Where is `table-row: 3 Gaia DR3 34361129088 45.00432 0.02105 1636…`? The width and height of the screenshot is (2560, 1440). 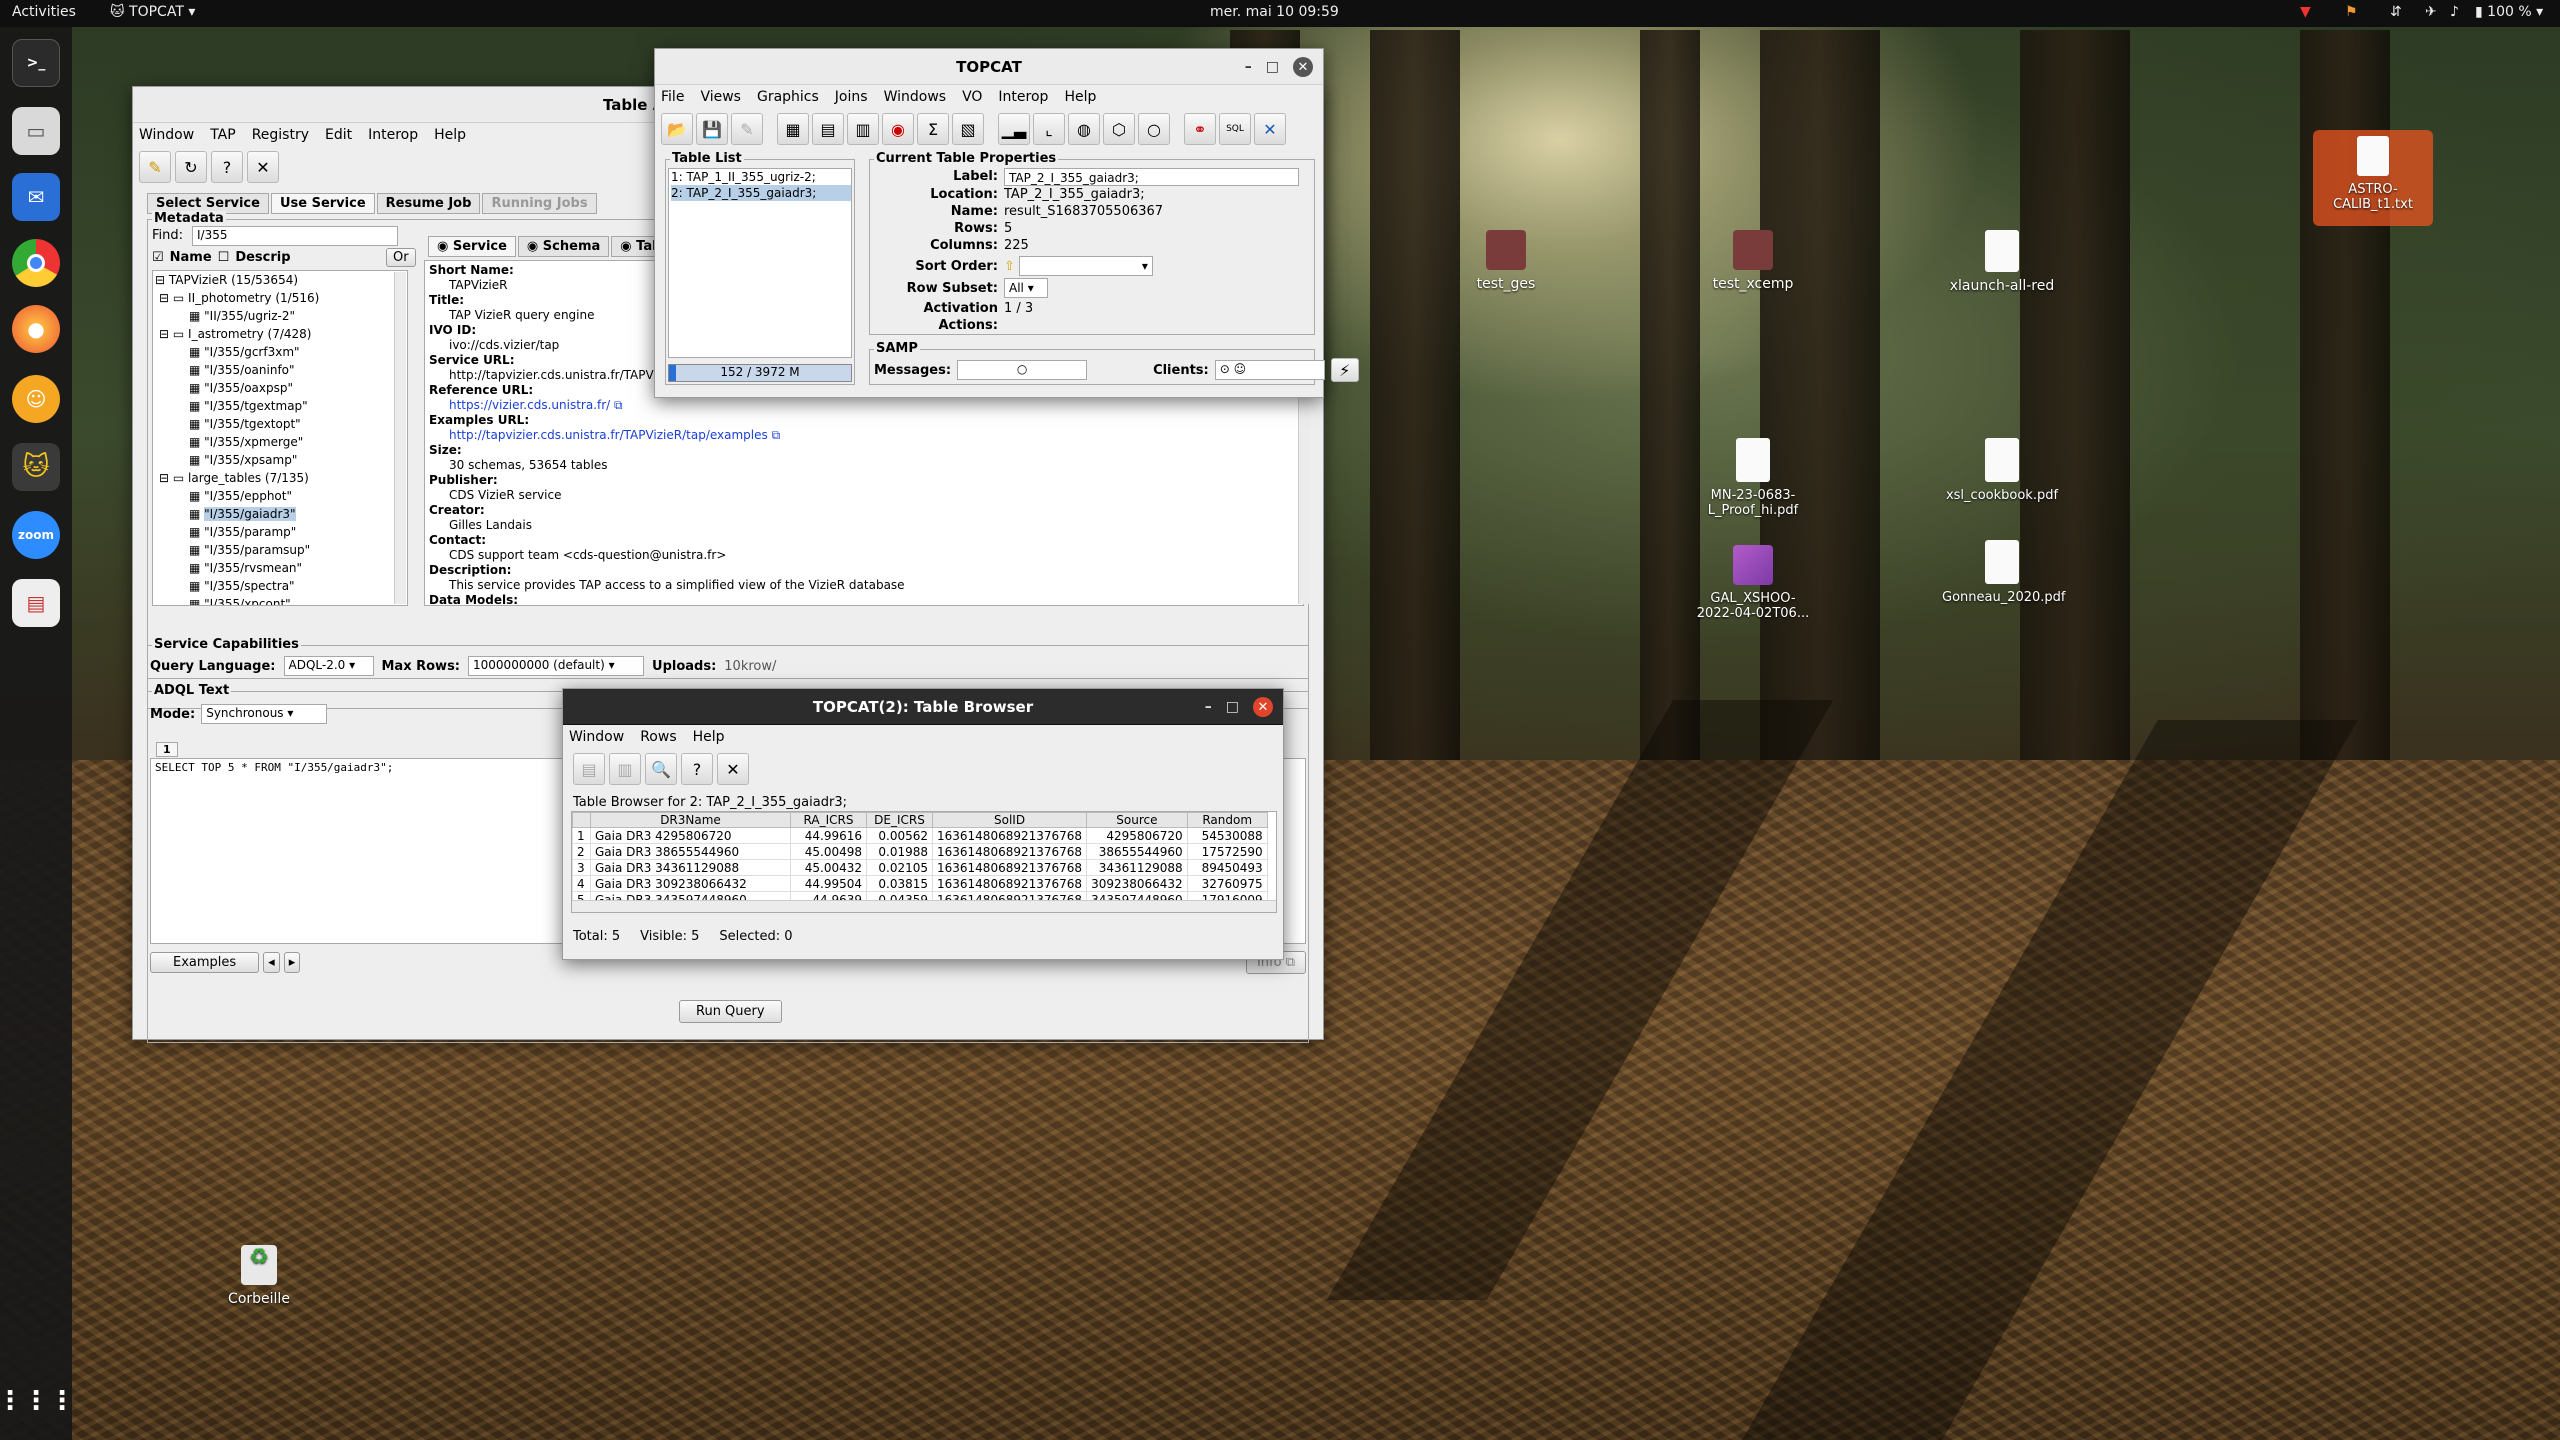
table-row: 3 Gaia DR3 34361129088 45.00432 0.02105 1636… is located at coordinates (920, 867).